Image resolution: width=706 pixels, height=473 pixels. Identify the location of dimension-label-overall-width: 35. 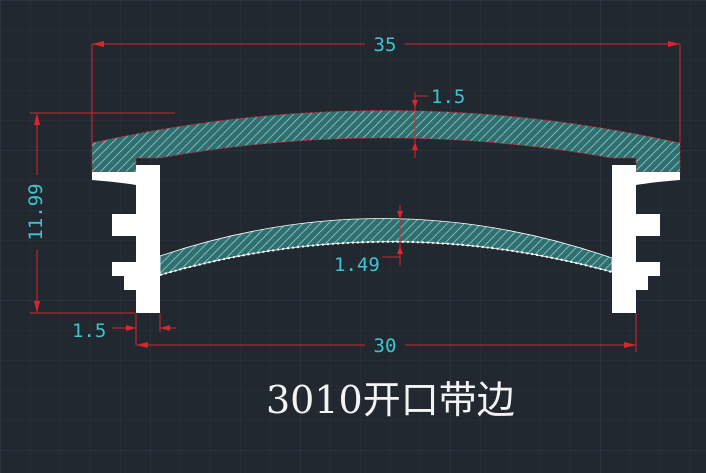
(385, 45).